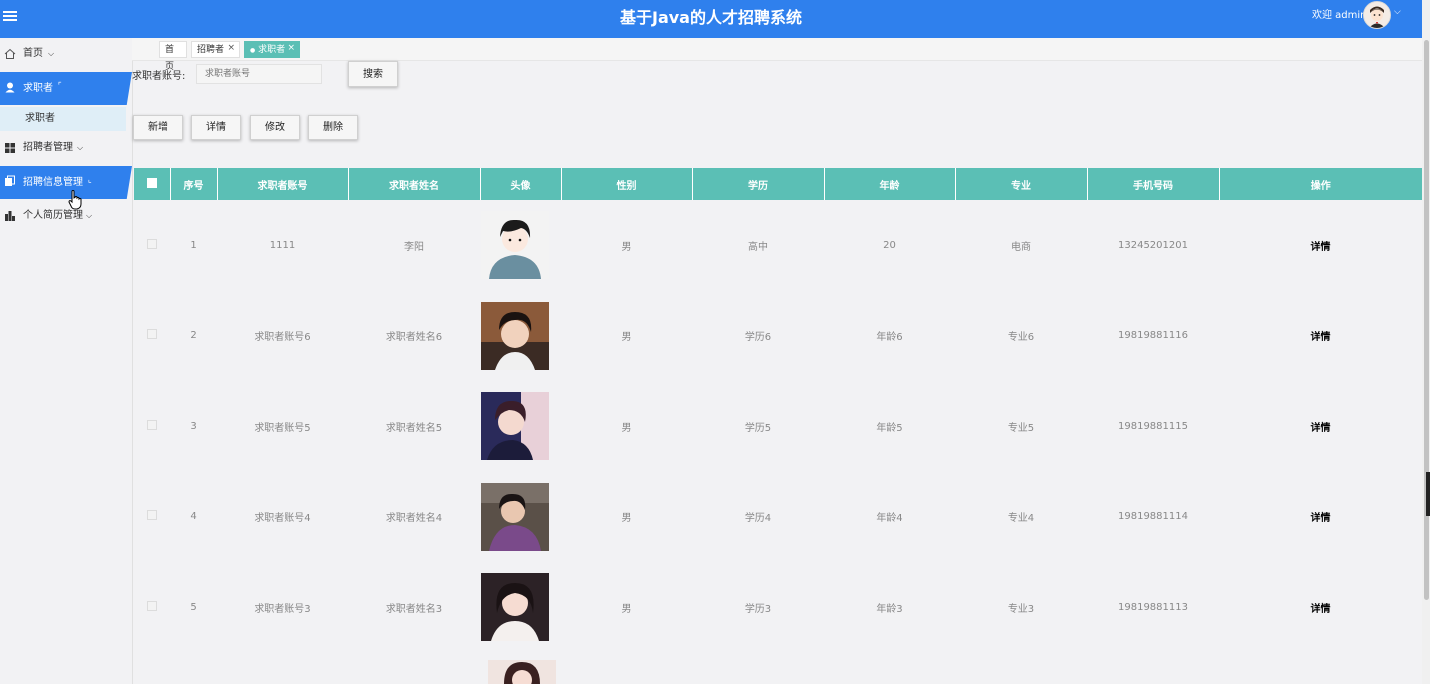 This screenshot has height=684, width=1430. I want to click on cell-major: 专业3, so click(1021, 609).